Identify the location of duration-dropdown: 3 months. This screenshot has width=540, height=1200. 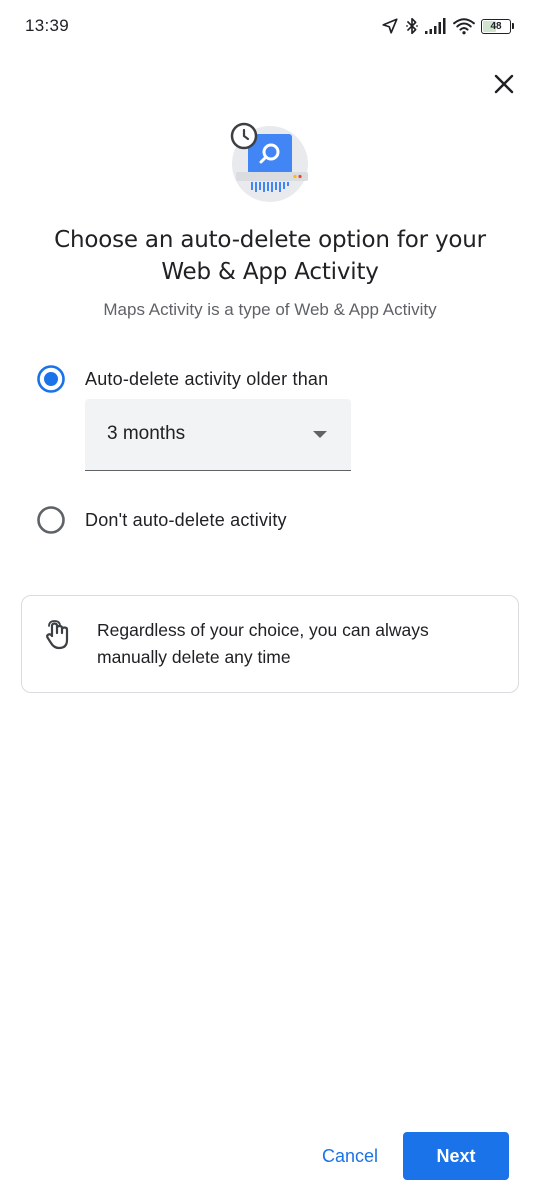
(218, 435).